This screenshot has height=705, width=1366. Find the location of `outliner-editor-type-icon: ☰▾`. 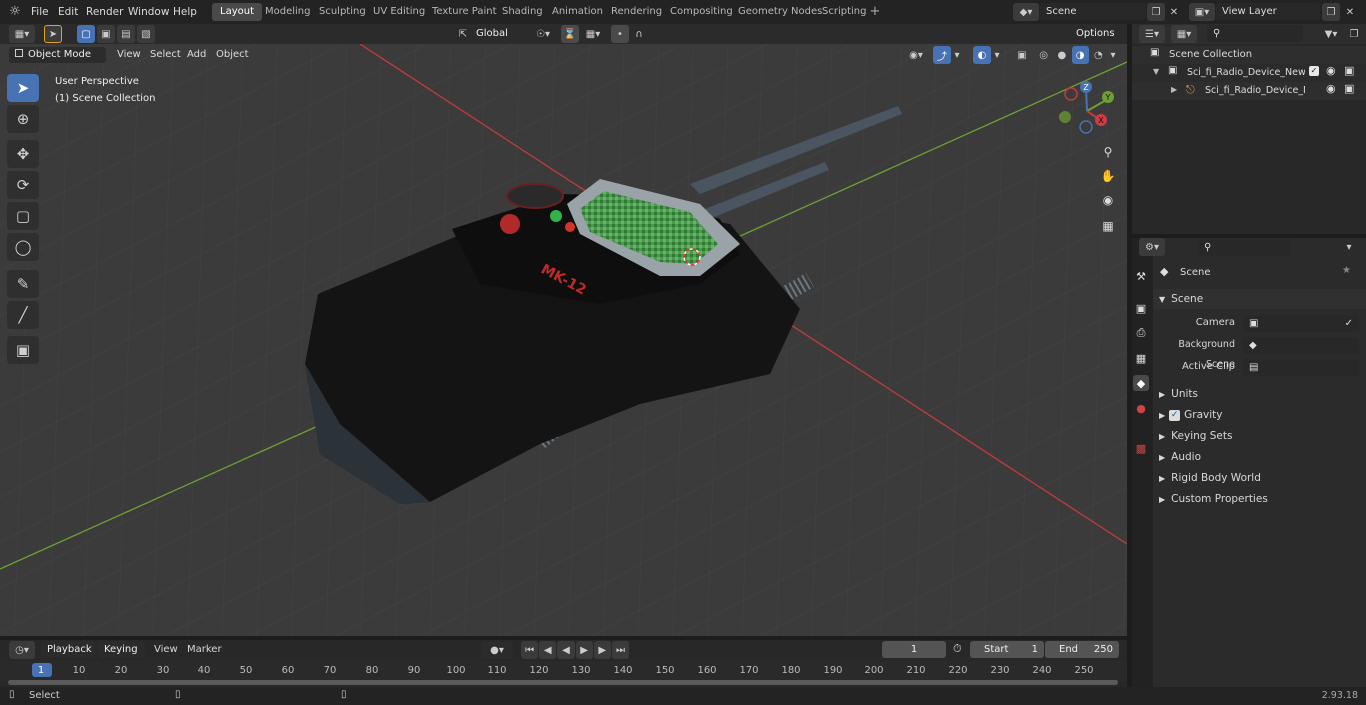

outliner-editor-type-icon: ☰▾ is located at coordinates (1152, 34).